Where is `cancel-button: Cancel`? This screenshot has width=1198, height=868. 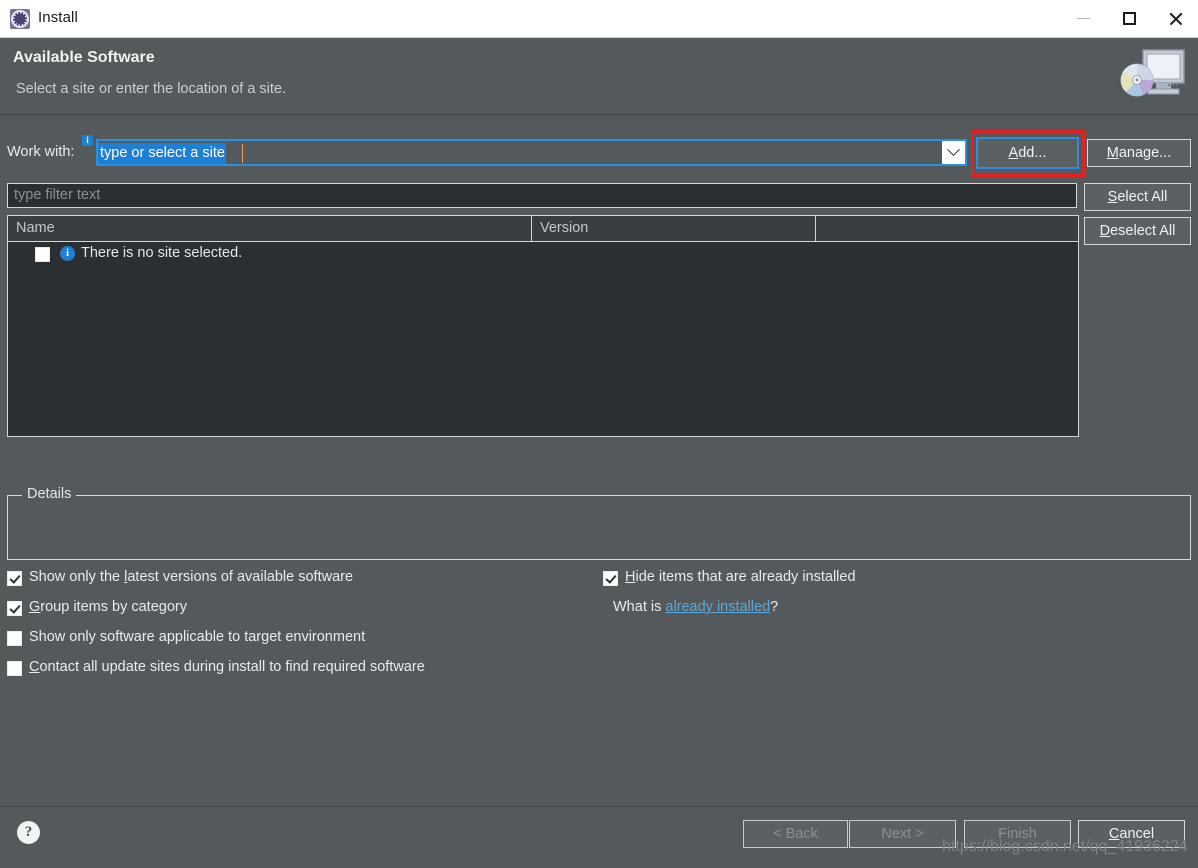
cancel-button: Cancel is located at coordinates (1131, 834).